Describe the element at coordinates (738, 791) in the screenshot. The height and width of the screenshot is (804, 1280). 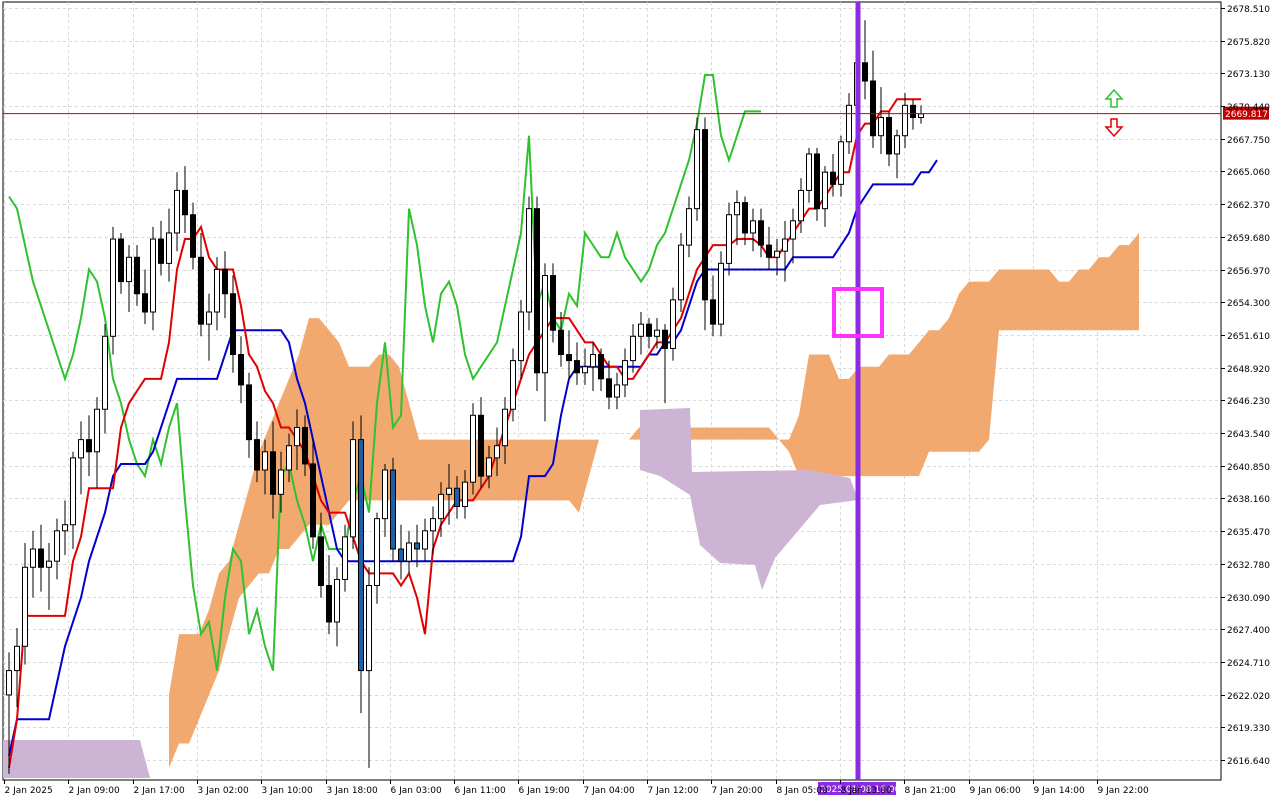
I see `x-tick-label: 7 Jan 20:00` at that location.